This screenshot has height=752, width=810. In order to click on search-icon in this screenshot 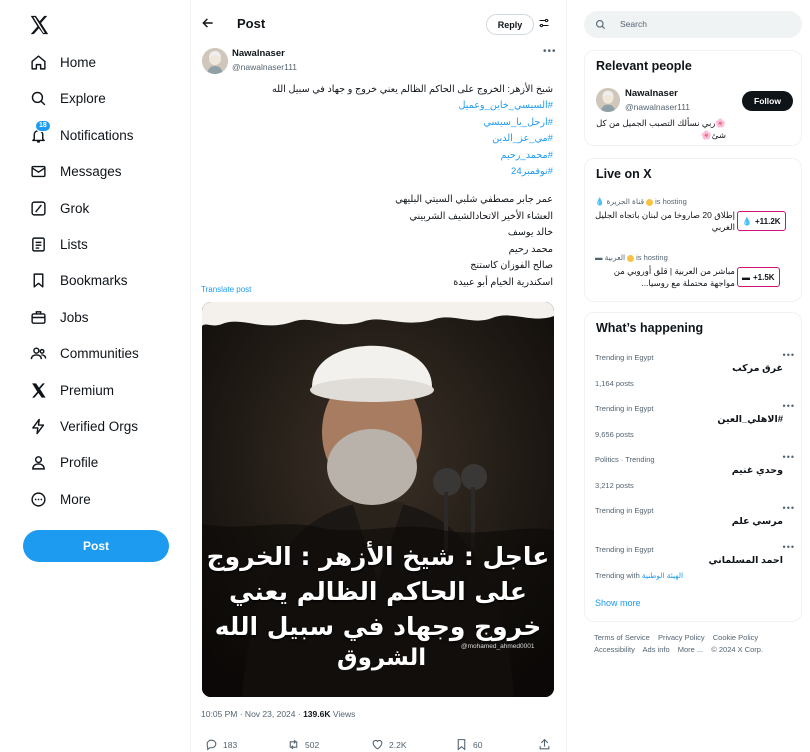, I will do `click(601, 25)`.